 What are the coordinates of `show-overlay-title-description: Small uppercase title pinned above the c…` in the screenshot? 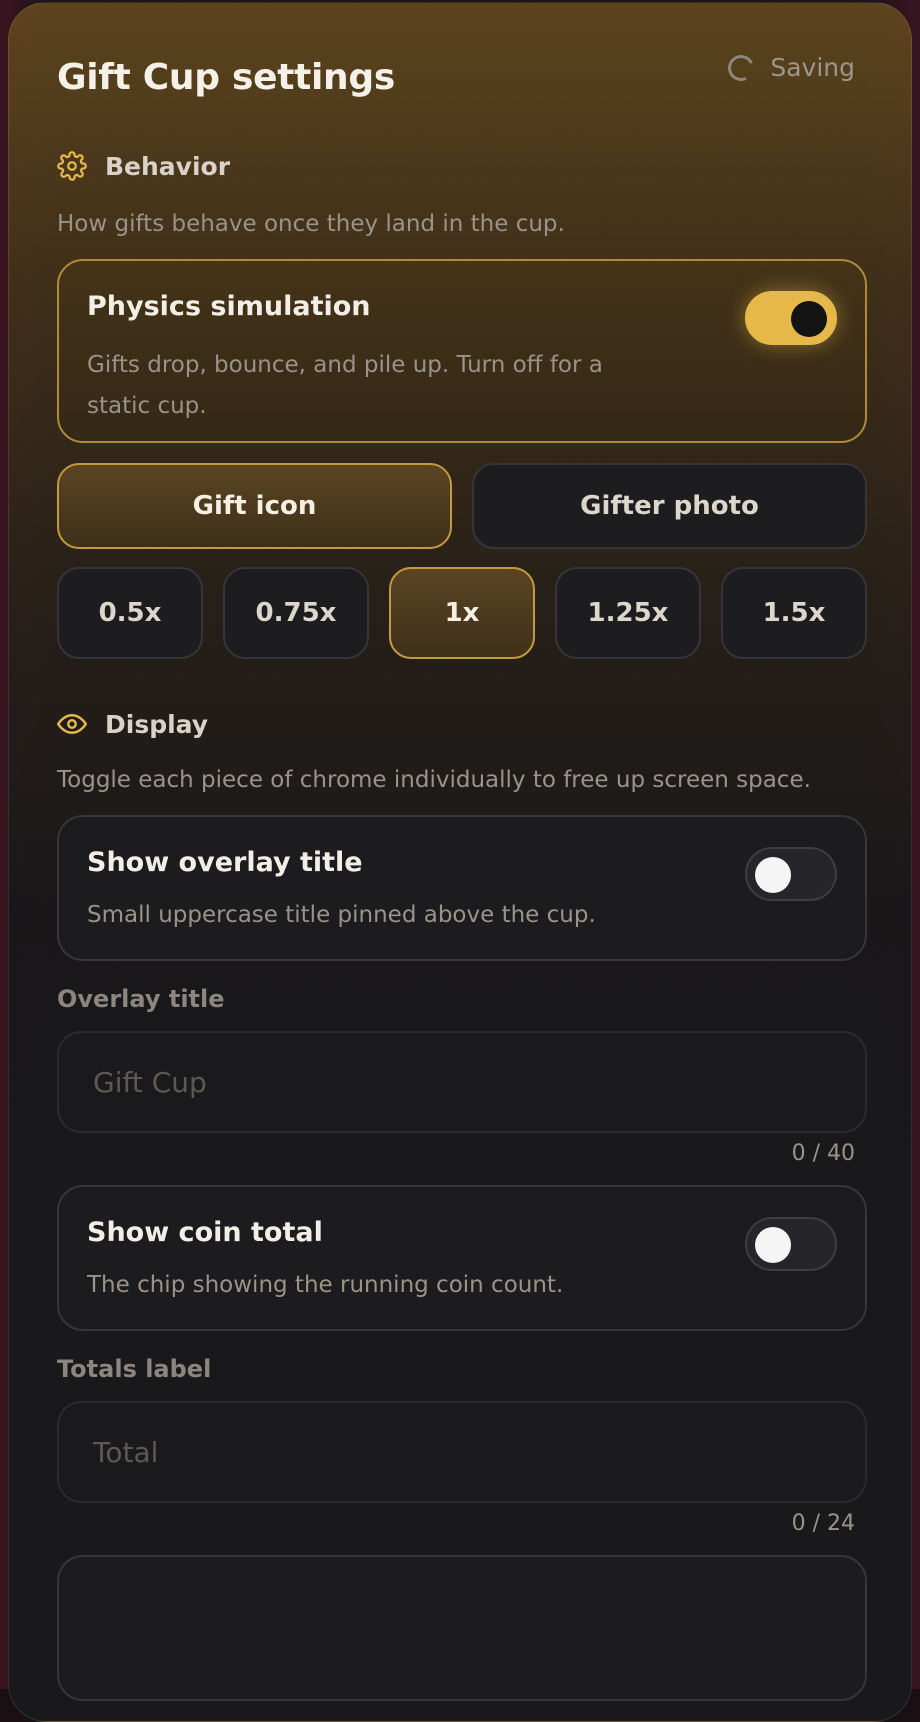 It's located at (341, 915).